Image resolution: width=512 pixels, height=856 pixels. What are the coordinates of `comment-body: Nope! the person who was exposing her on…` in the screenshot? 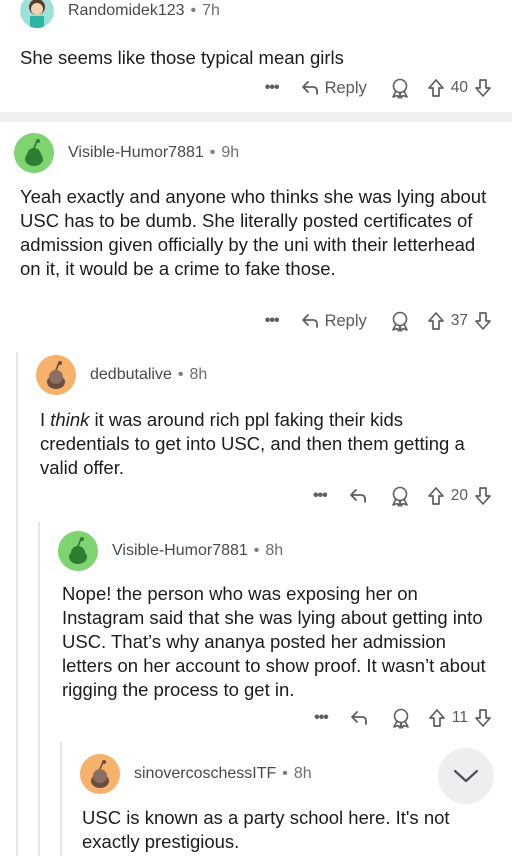 It's located at (274, 641).